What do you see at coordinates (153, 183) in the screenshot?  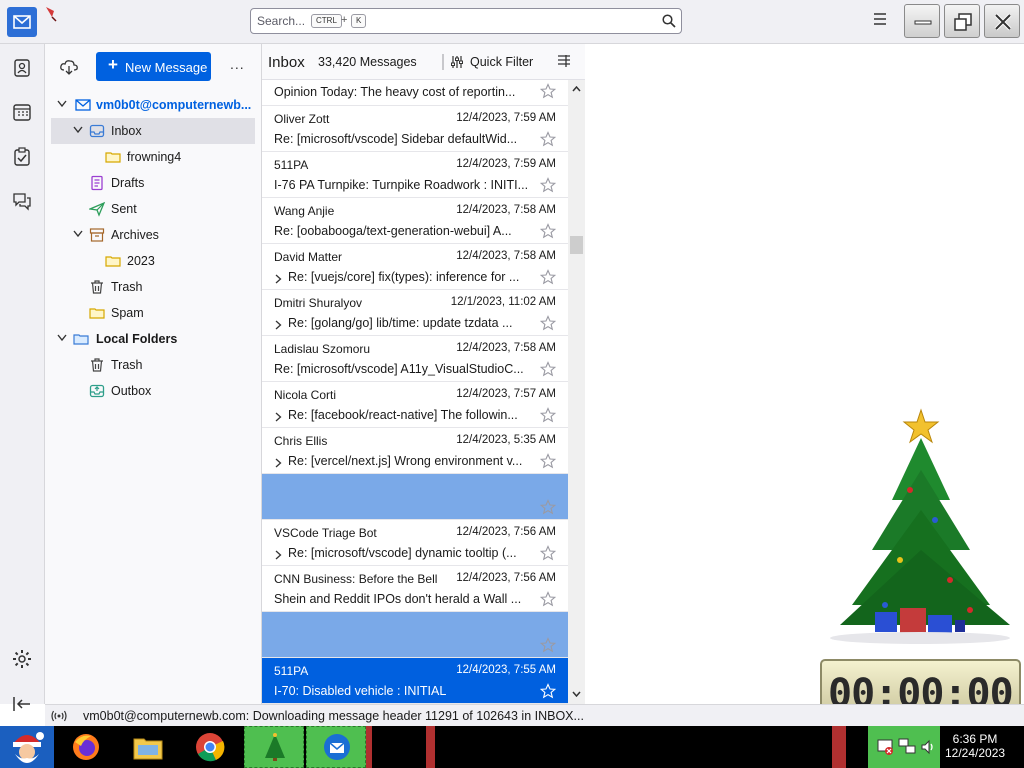 I see `folder-drafts: Drafts` at bounding box center [153, 183].